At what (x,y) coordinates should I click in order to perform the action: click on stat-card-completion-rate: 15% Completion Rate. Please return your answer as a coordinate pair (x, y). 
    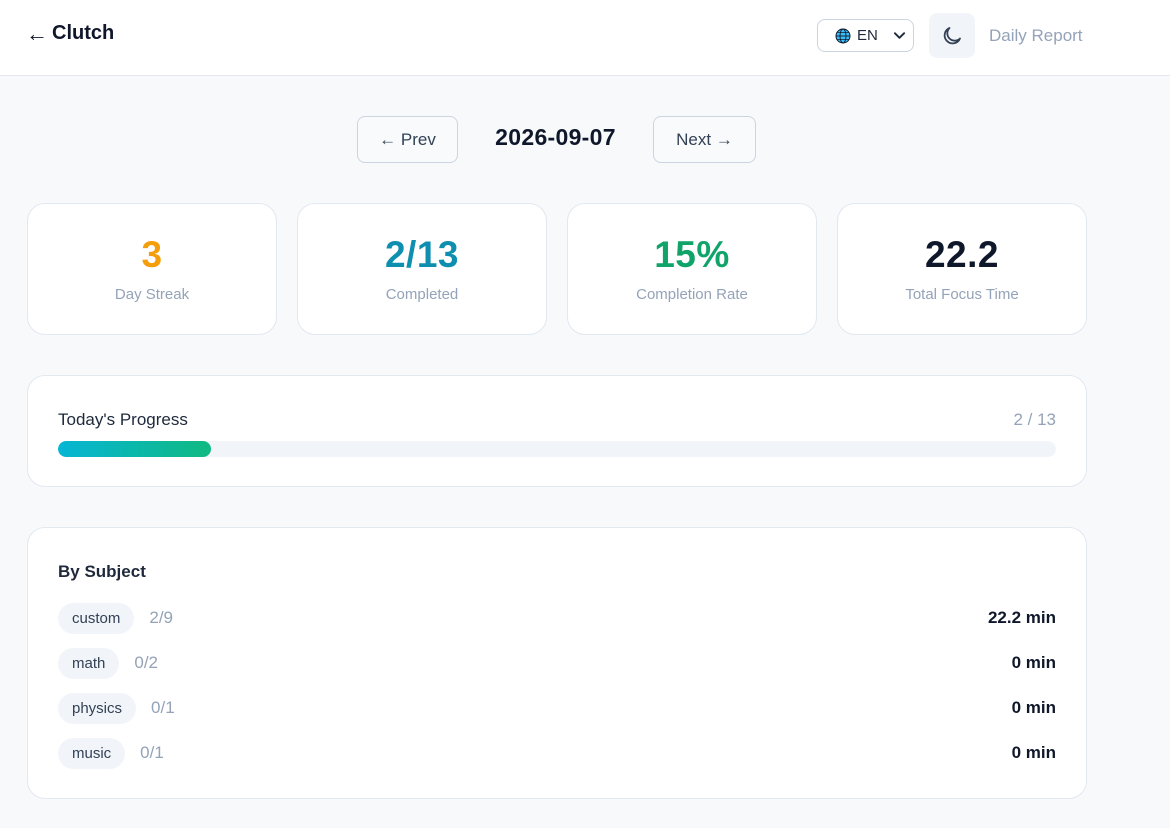
    Looking at the image, I should click on (692, 269).